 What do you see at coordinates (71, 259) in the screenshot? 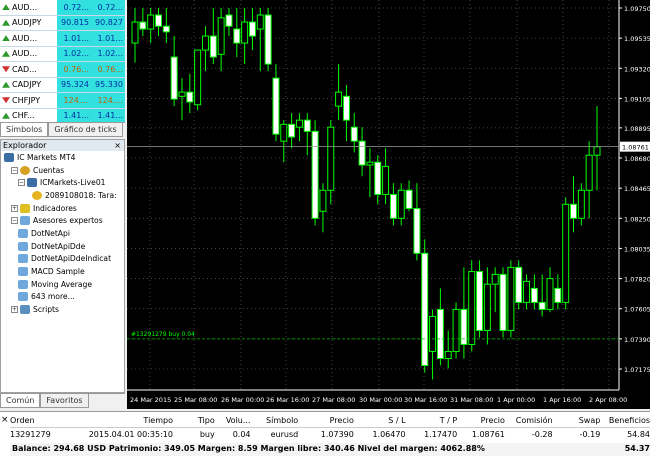
I see `tree-item-label: DotNetApiDdeIndicat` at bounding box center [71, 259].